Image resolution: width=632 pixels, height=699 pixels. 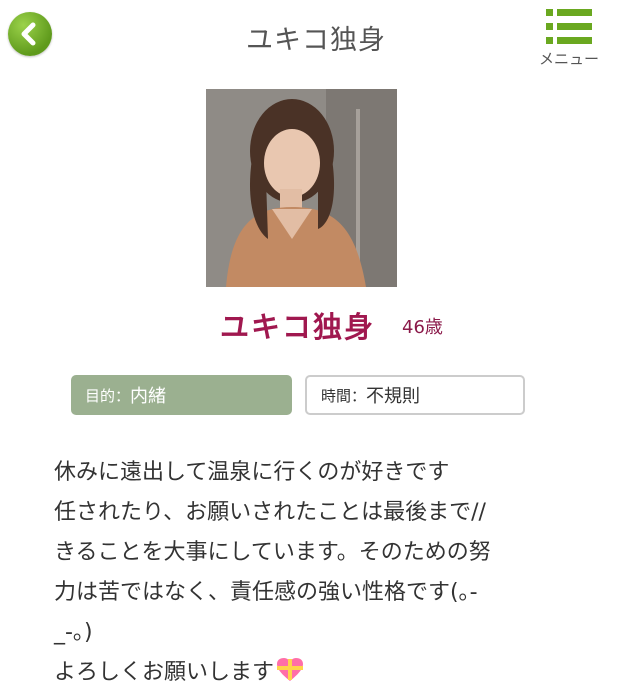 What do you see at coordinates (272, 552) in the screenshot?
I see `bio-line: きることを大事にしています。そのための努` at bounding box center [272, 552].